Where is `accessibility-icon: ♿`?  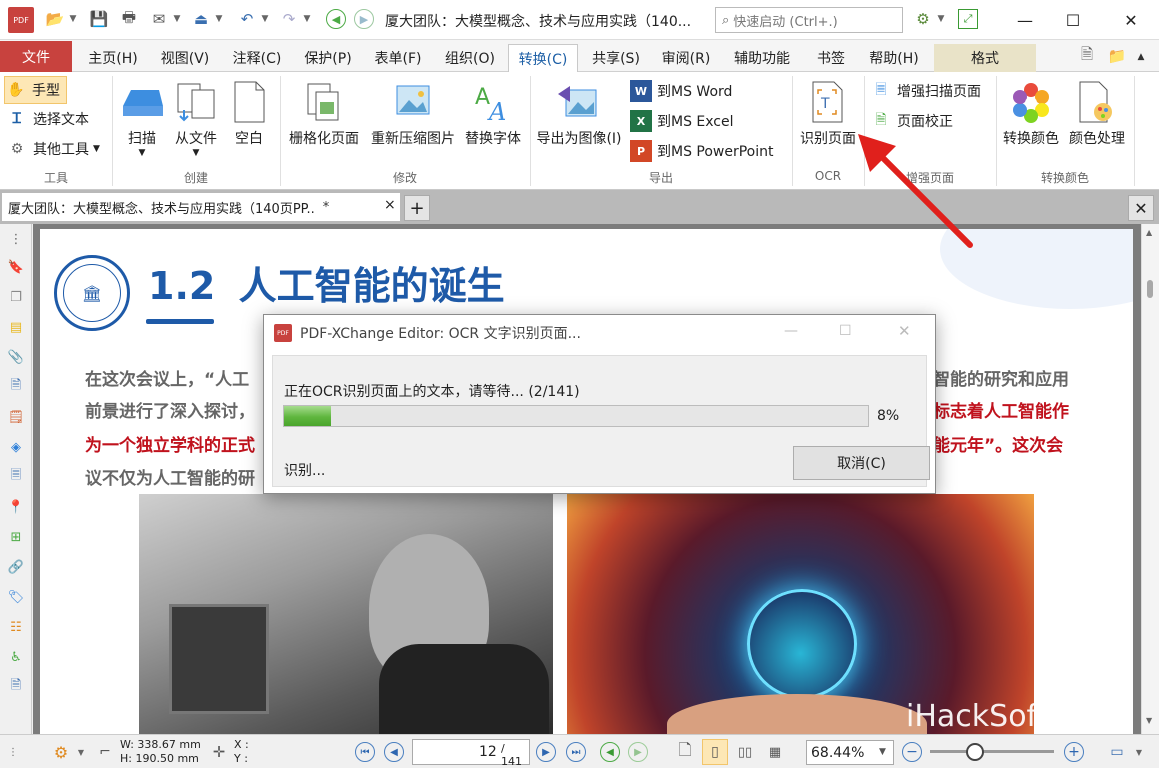
accessibility-icon: ♿ is located at coordinates (16, 657).